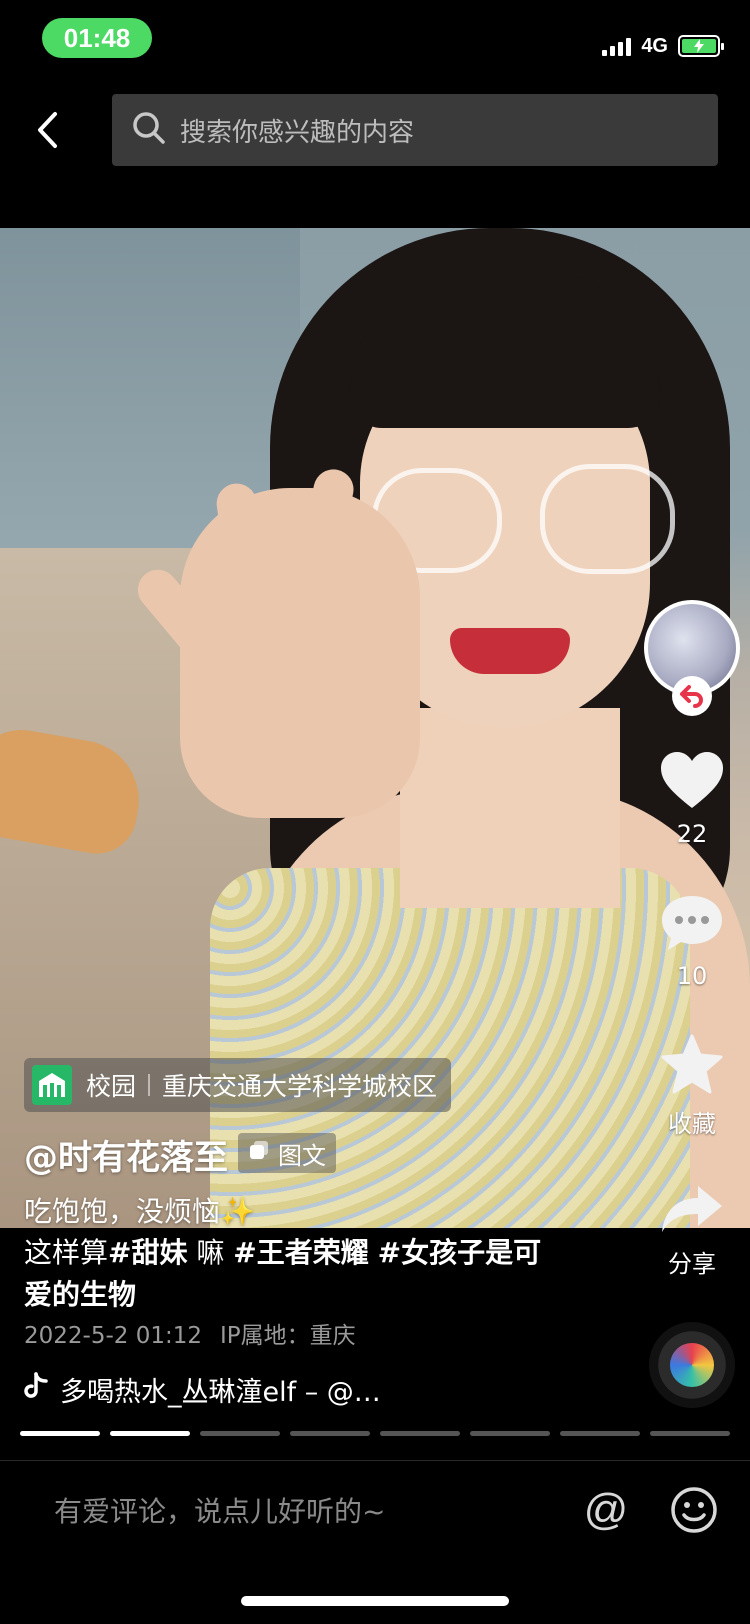 Image resolution: width=750 pixels, height=1624 pixels. What do you see at coordinates (692, 976) in the screenshot?
I see `comment-count: 10` at bounding box center [692, 976].